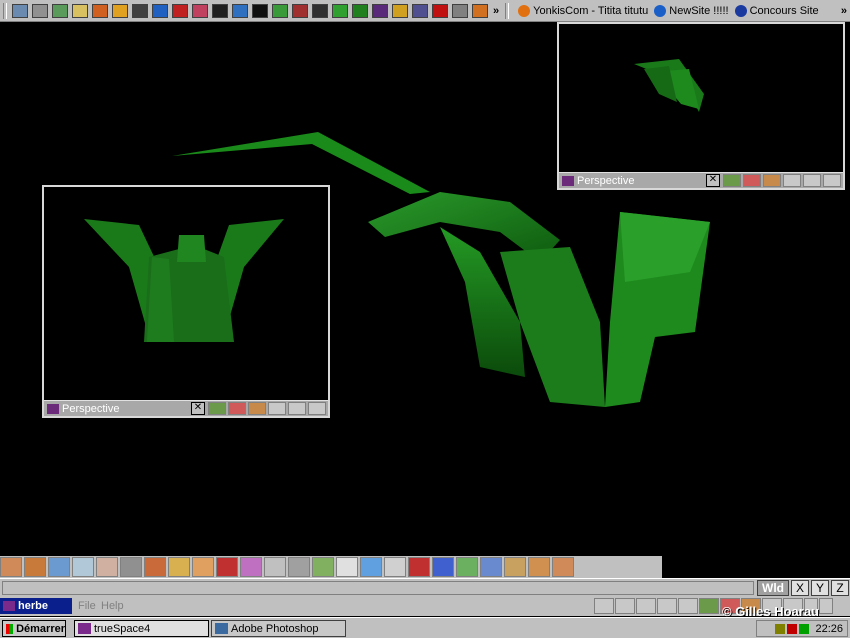 The image size is (850, 638). I want to click on figure-icon, so click(395, 567).